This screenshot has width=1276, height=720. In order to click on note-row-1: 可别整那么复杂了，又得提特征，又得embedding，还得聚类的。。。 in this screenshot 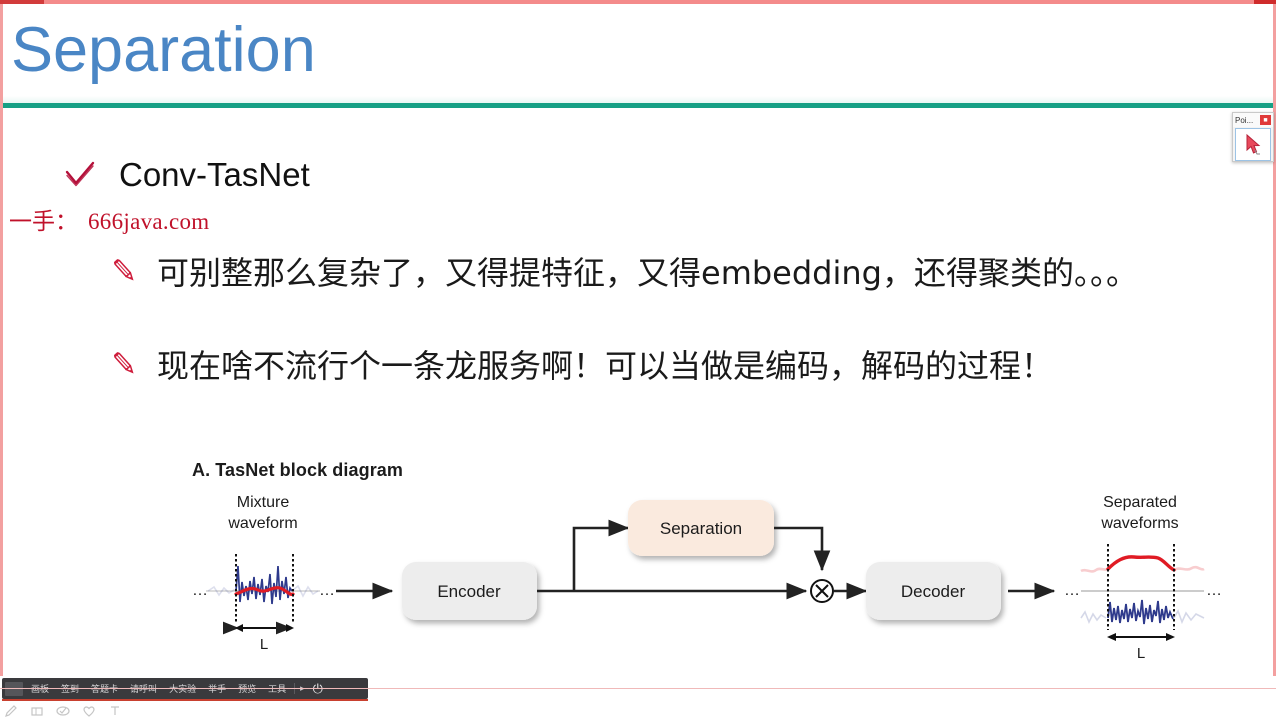, I will do `click(623, 271)`.